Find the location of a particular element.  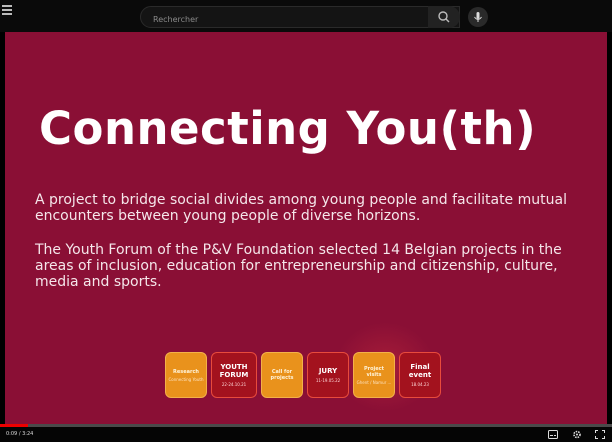

microphone-icon is located at coordinates (478, 17).